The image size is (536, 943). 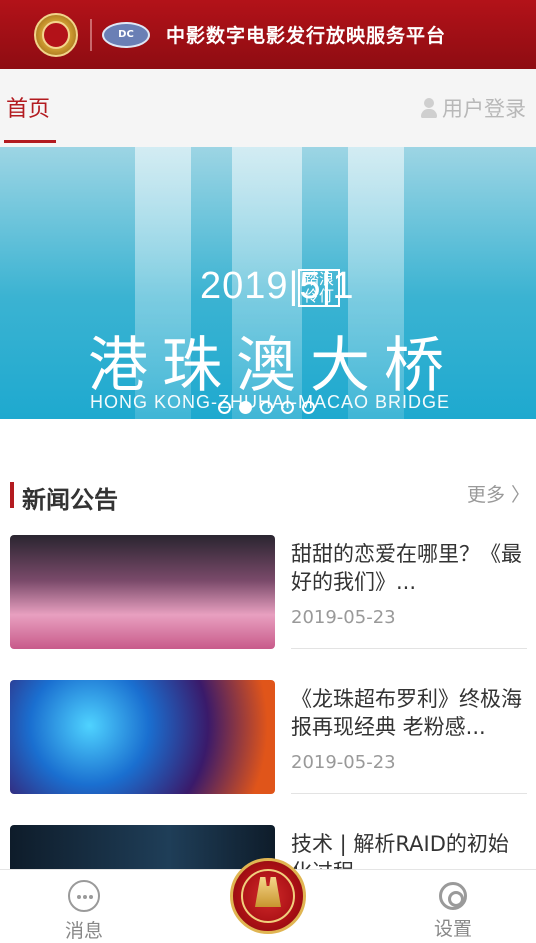 I want to click on news-title: 技术 | 解析RAID的初始化过程, so click(x=400, y=850).